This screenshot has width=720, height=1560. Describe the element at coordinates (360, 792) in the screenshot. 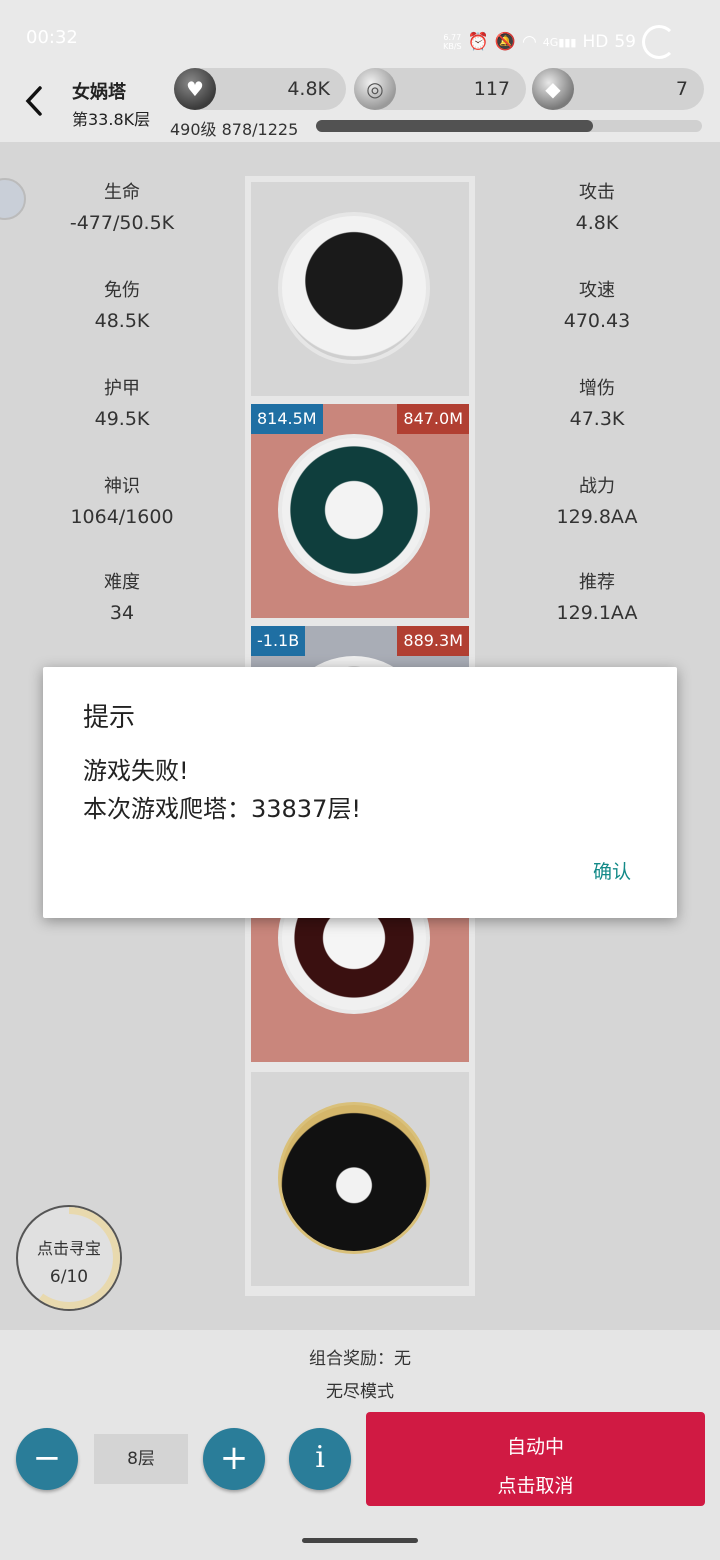

I see `alert-dialog: 提示 游戏失败! 本次游戏爬塔：33837层! 确认` at that location.